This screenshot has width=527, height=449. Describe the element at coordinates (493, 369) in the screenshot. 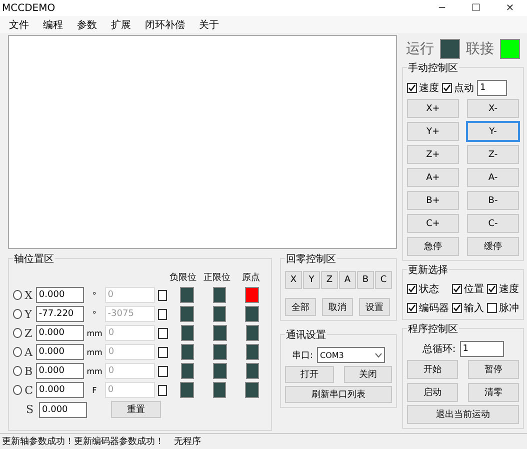

I see `program-button: 暂停` at that location.